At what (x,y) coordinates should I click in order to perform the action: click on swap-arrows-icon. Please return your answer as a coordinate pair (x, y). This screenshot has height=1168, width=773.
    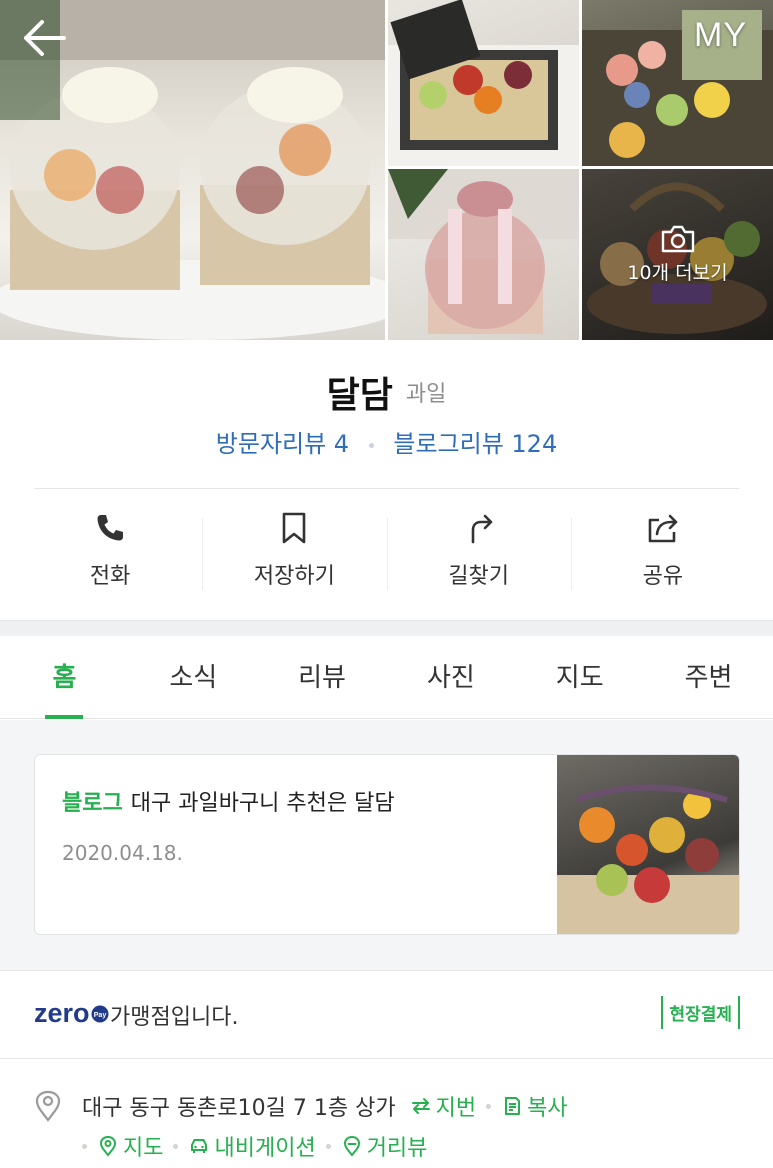
    Looking at the image, I should click on (420, 1106).